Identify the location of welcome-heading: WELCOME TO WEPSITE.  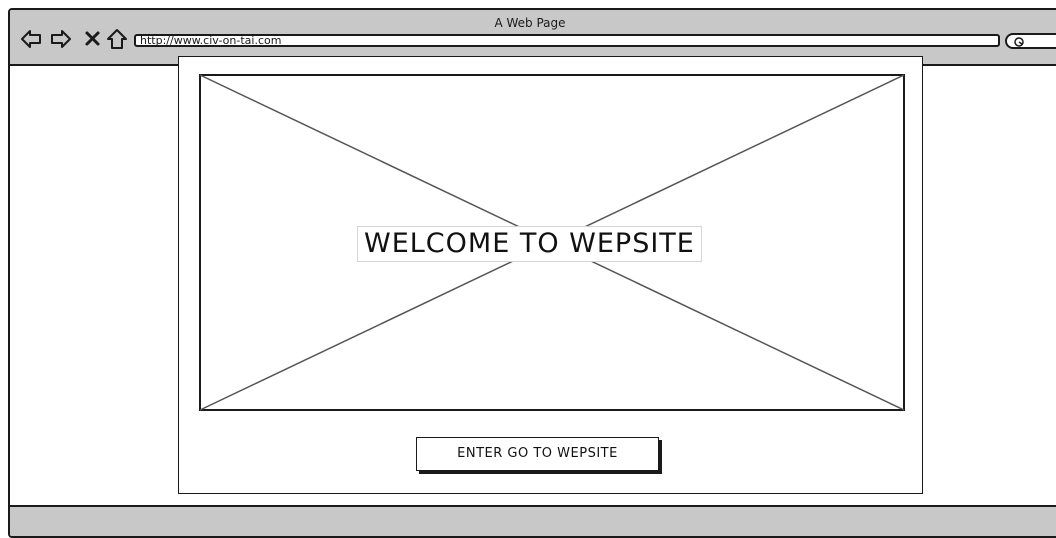
(529, 244).